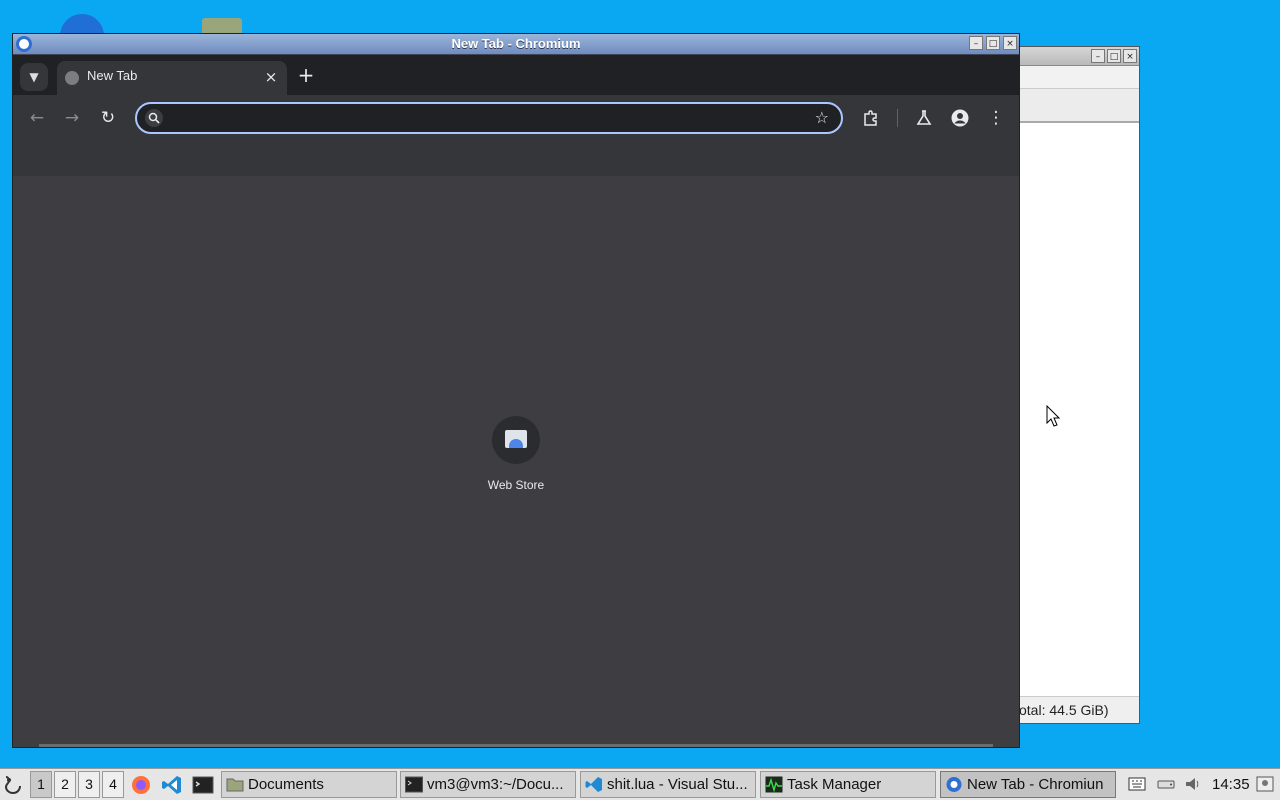 The width and height of the screenshot is (1280, 800). Describe the element at coordinates (141, 785) in the screenshot. I see `firefox-icon` at that location.